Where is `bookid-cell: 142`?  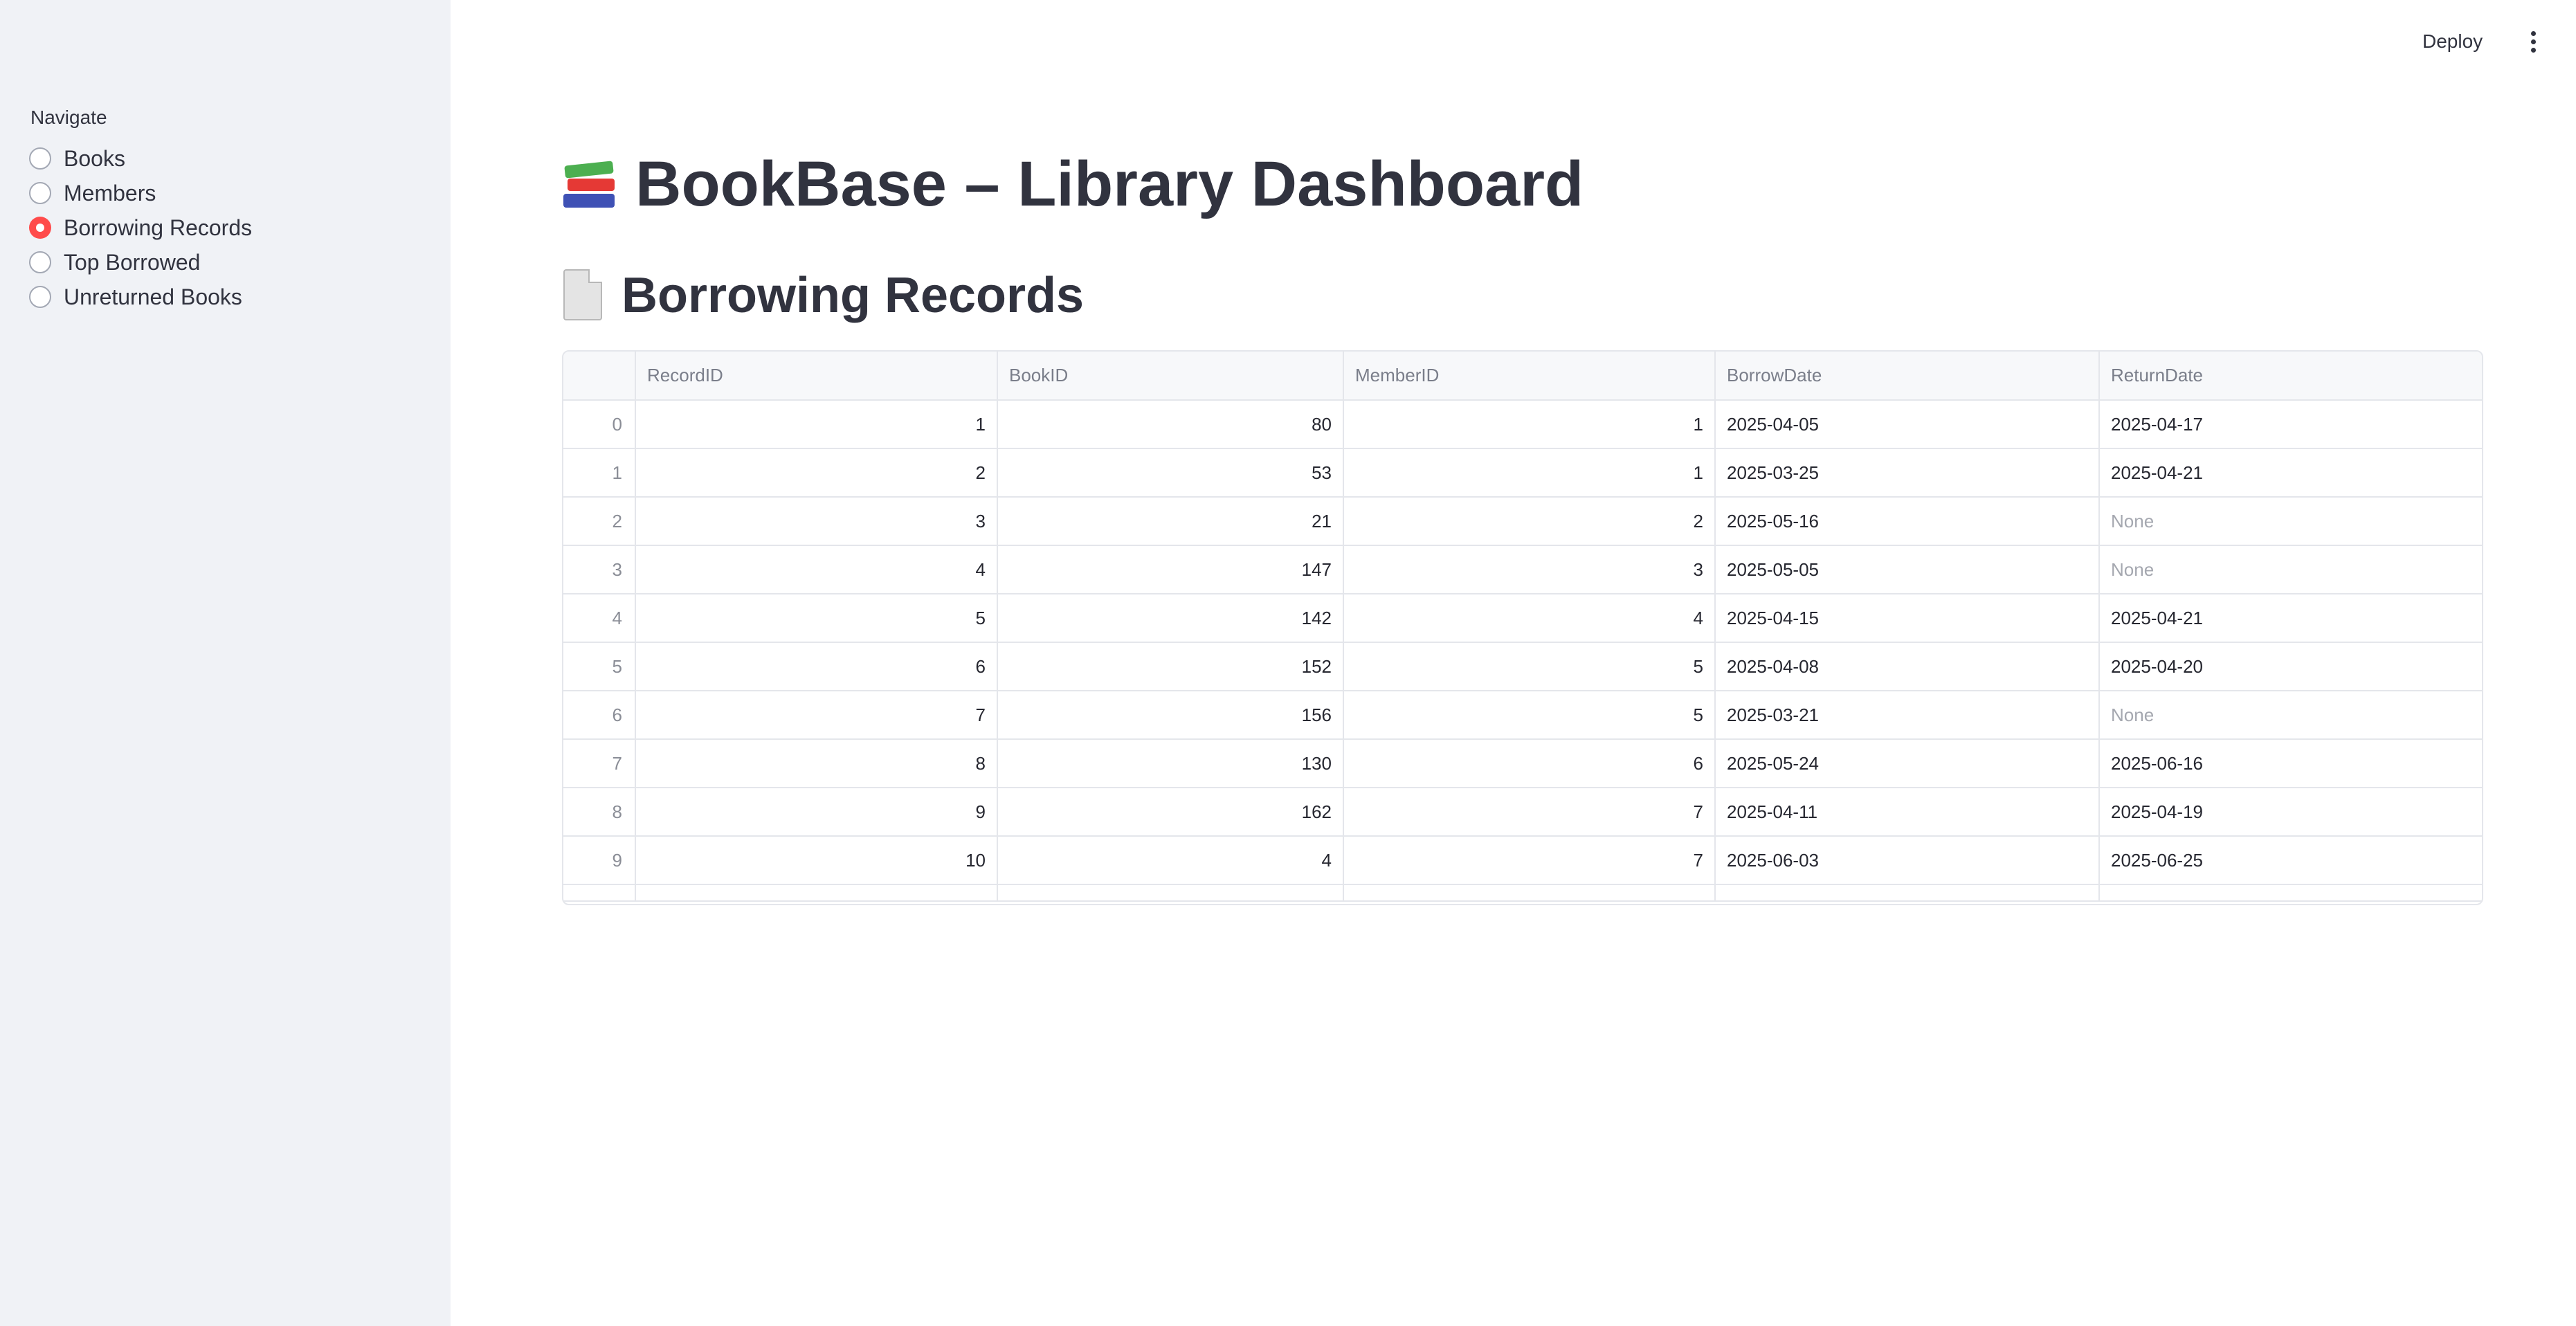
bookid-cell: 142 is located at coordinates (1170, 618).